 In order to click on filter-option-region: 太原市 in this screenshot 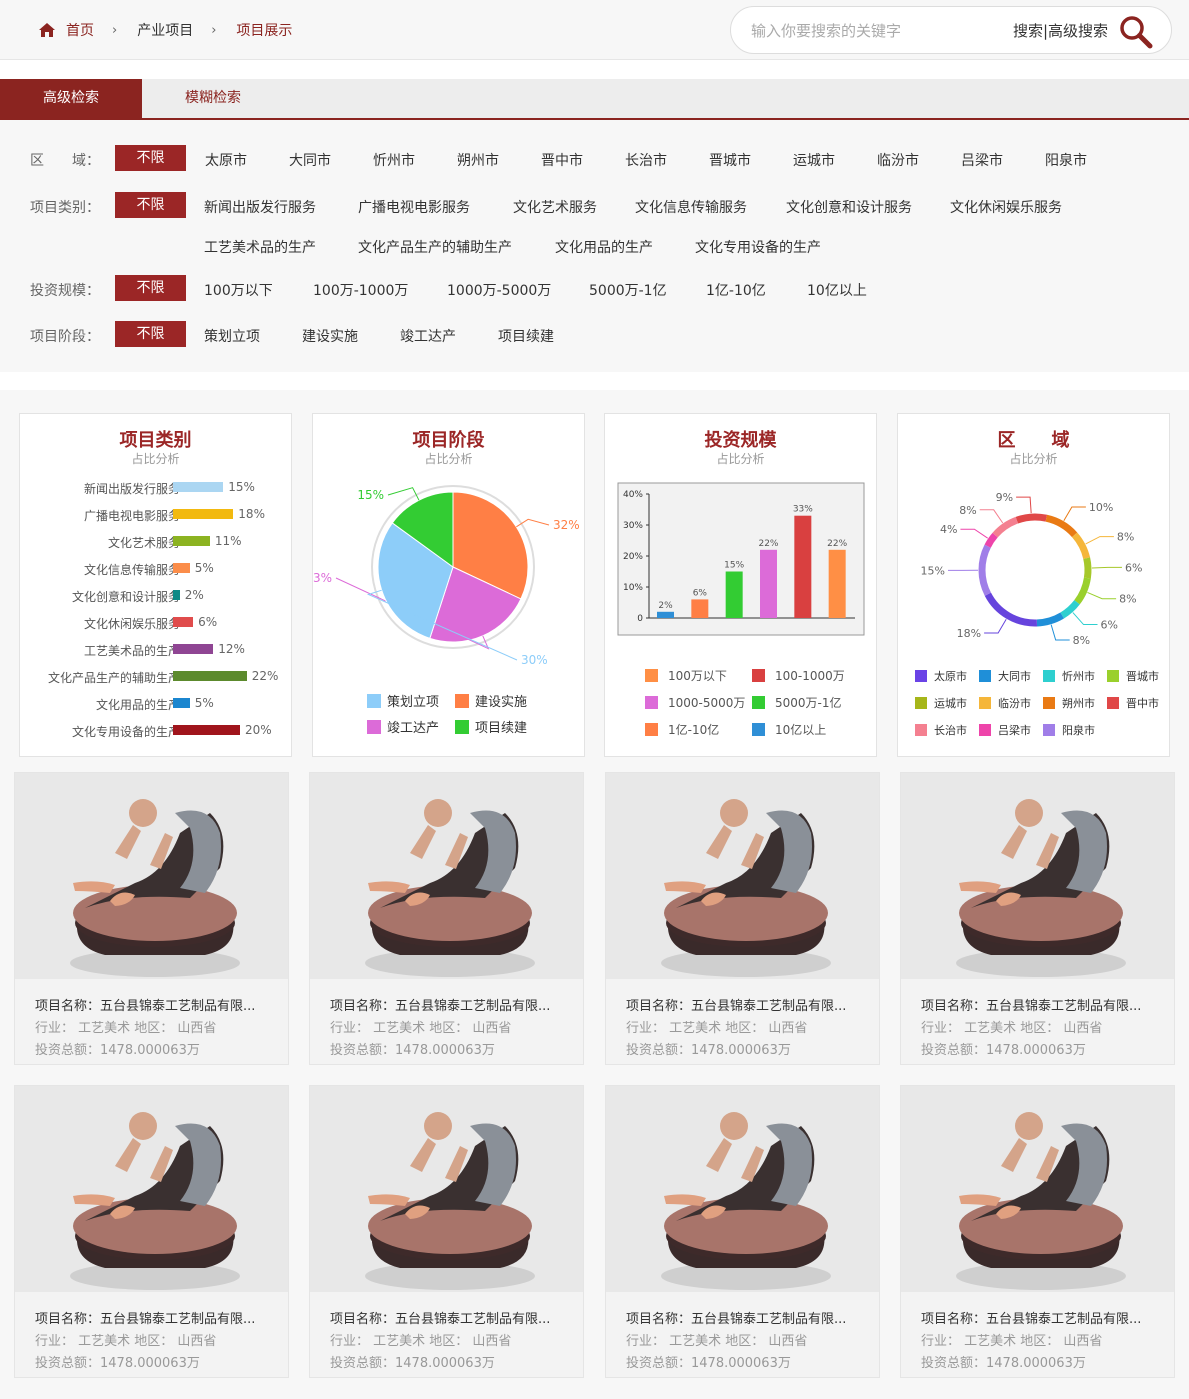, I will do `click(226, 160)`.